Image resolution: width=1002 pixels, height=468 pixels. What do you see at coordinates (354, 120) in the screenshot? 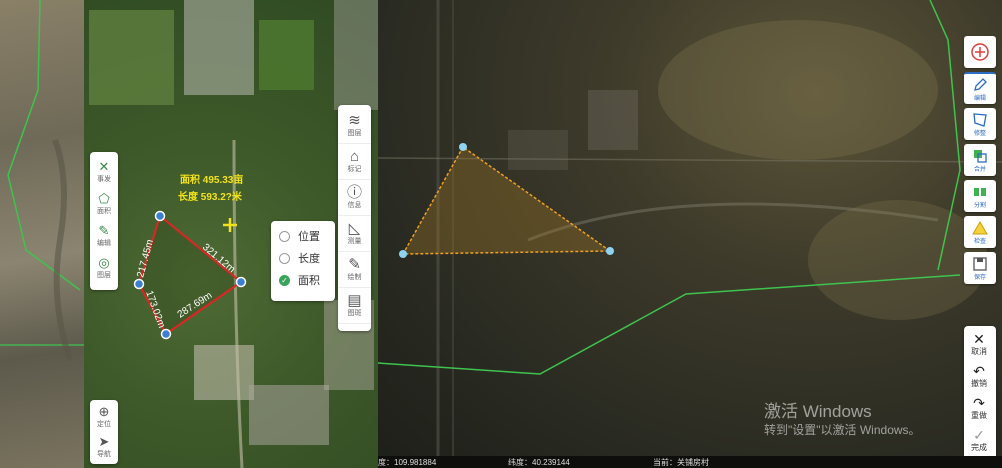
I see `layers-icon: ≋` at bounding box center [354, 120].